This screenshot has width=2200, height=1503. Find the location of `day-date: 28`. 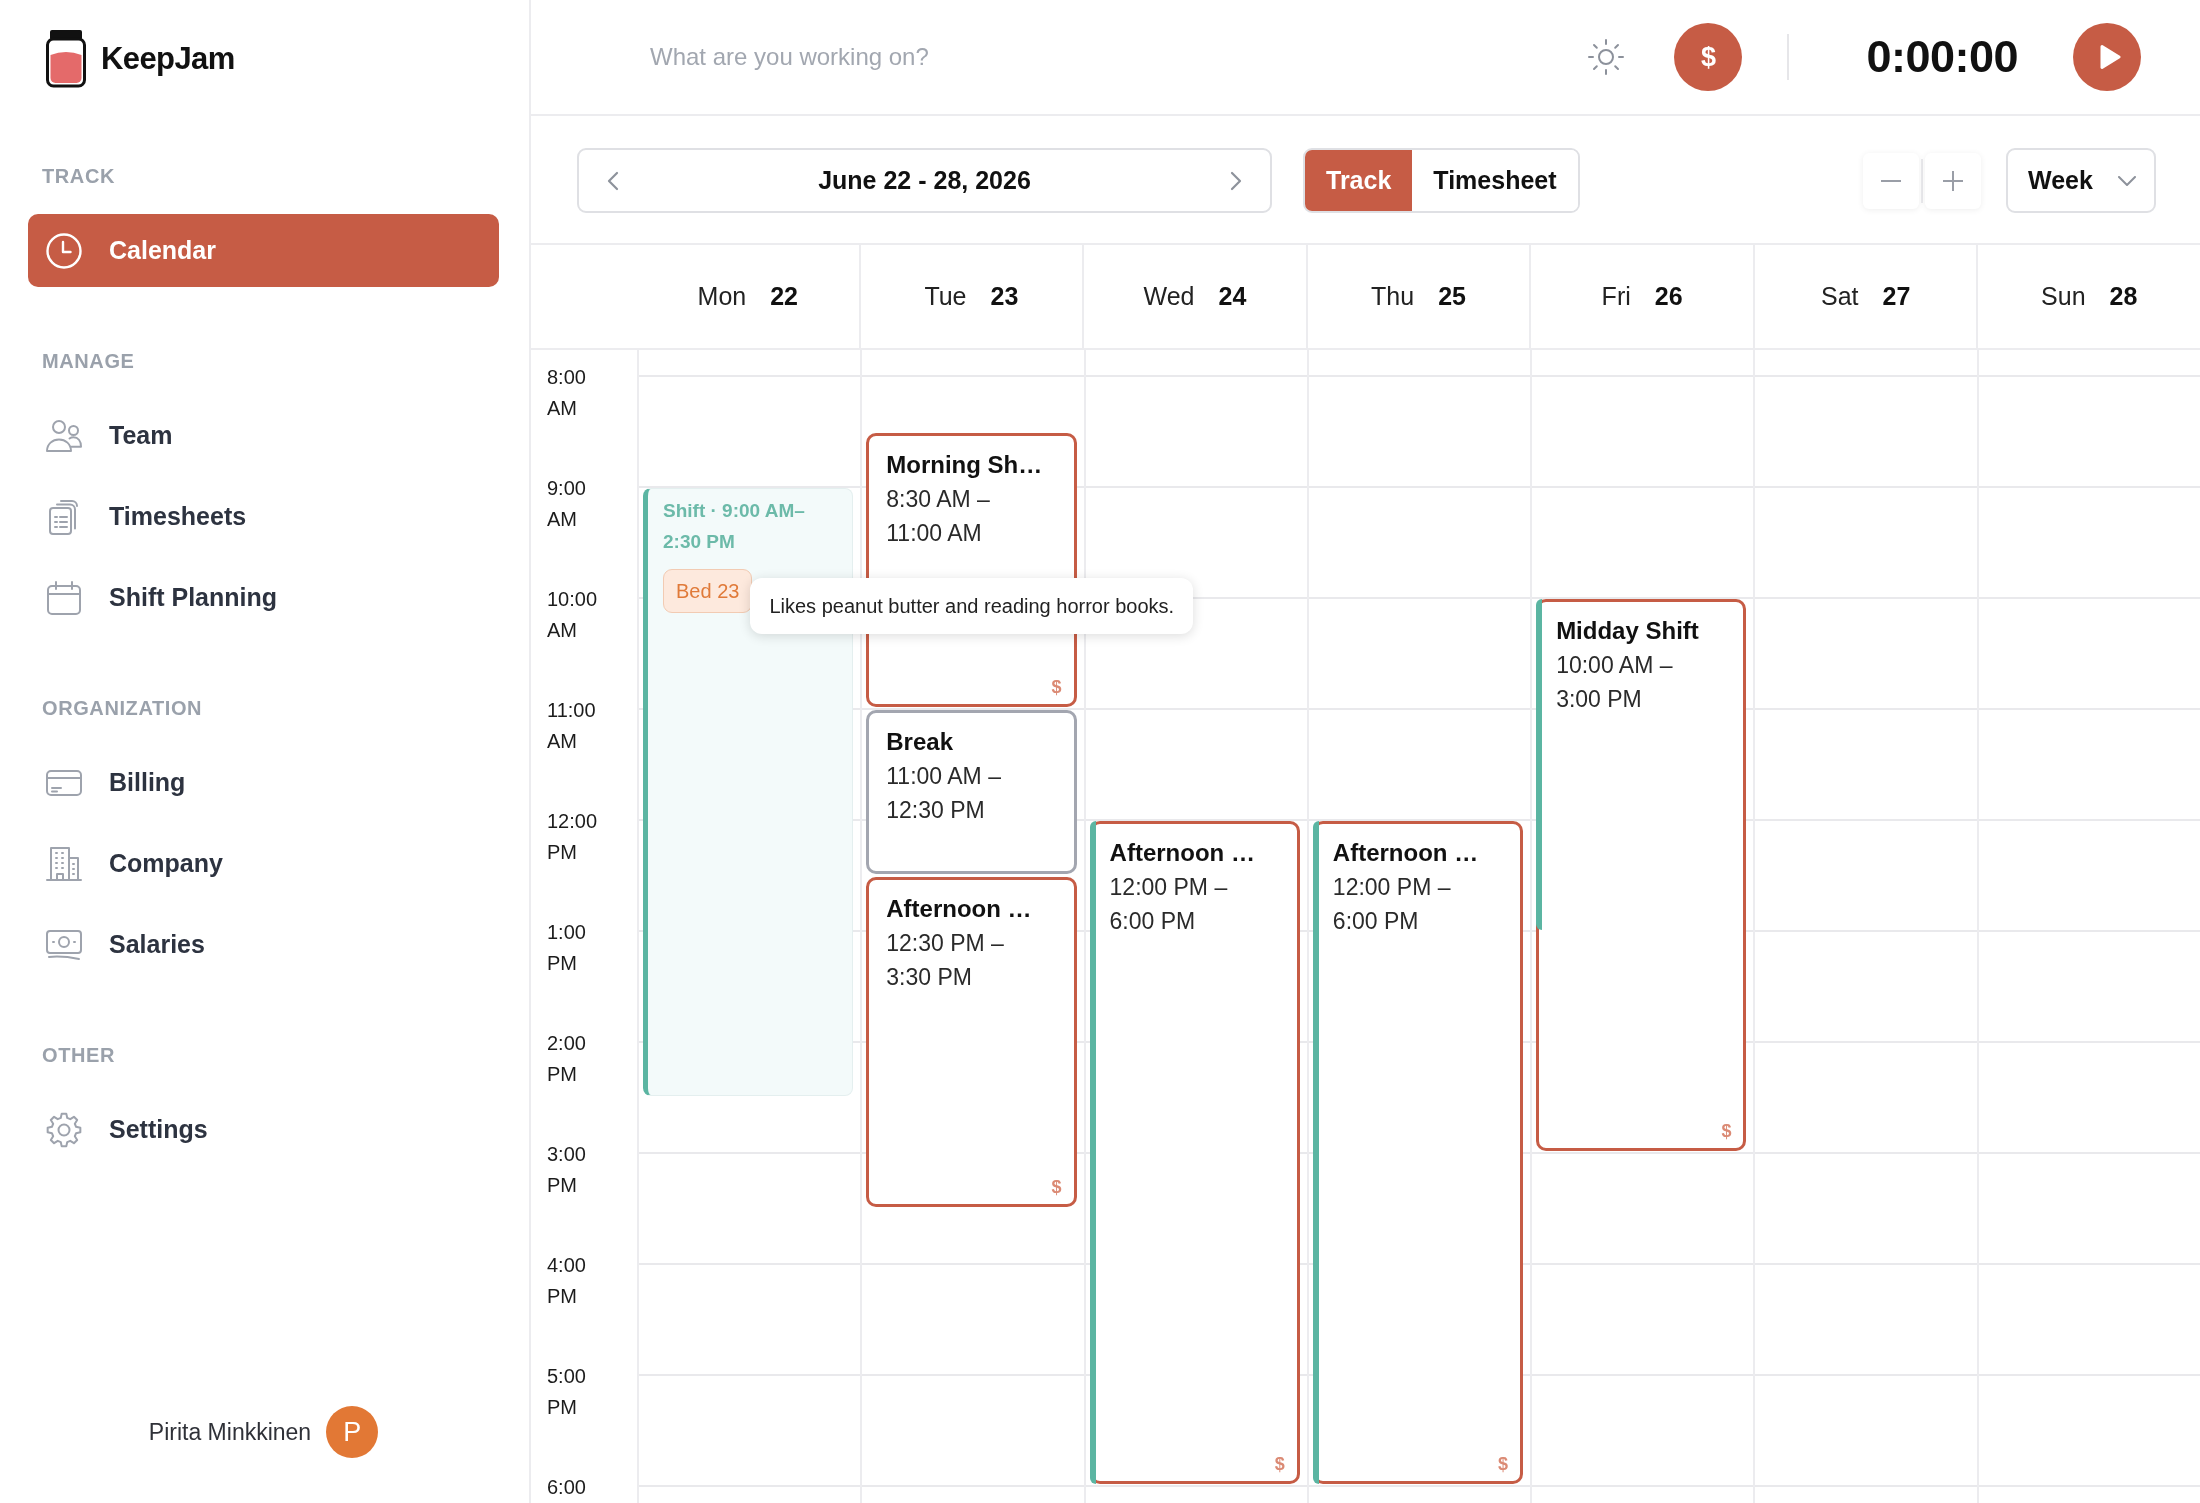

day-date: 28 is located at coordinates (2123, 296).